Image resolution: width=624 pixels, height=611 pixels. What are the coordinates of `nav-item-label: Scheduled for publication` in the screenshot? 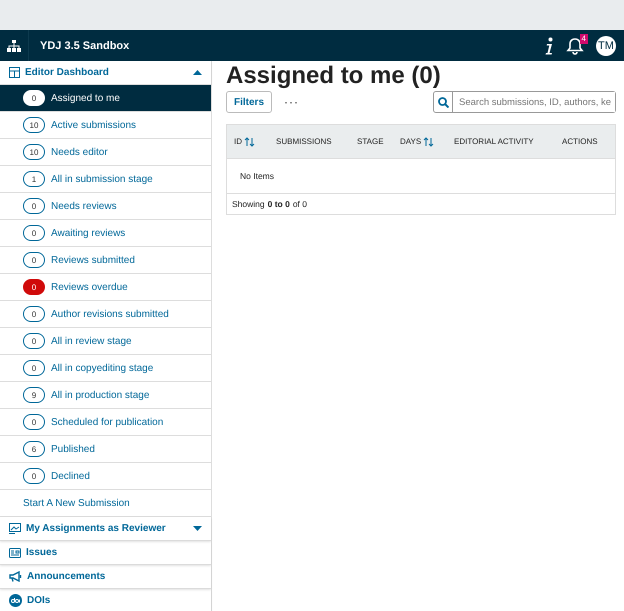 It's located at (107, 422).